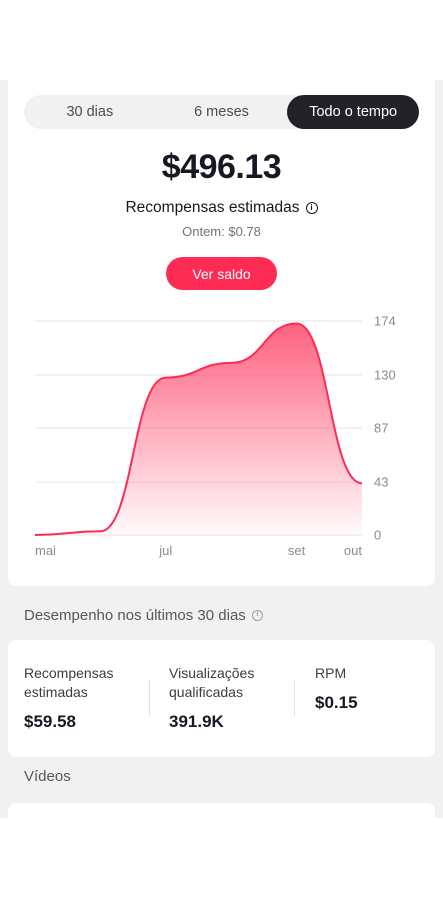 The image size is (443, 899). Describe the element at coordinates (165, 550) in the screenshot. I see `x-tick-label: jul` at that location.